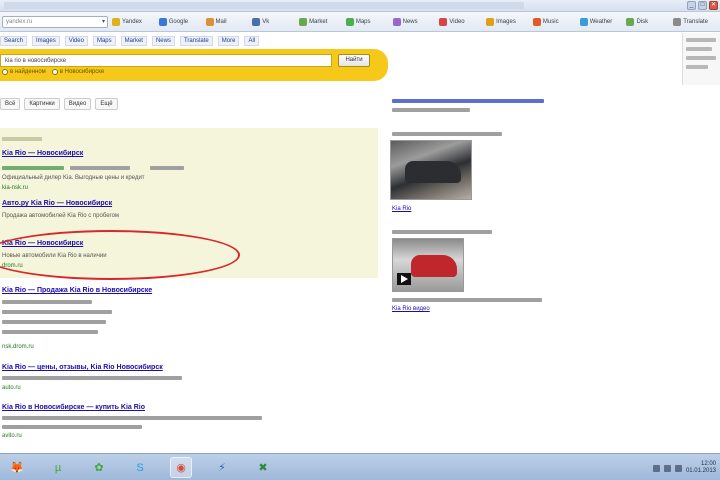 The image size is (720, 480). I want to click on chrome-icon: ◉, so click(181, 467).